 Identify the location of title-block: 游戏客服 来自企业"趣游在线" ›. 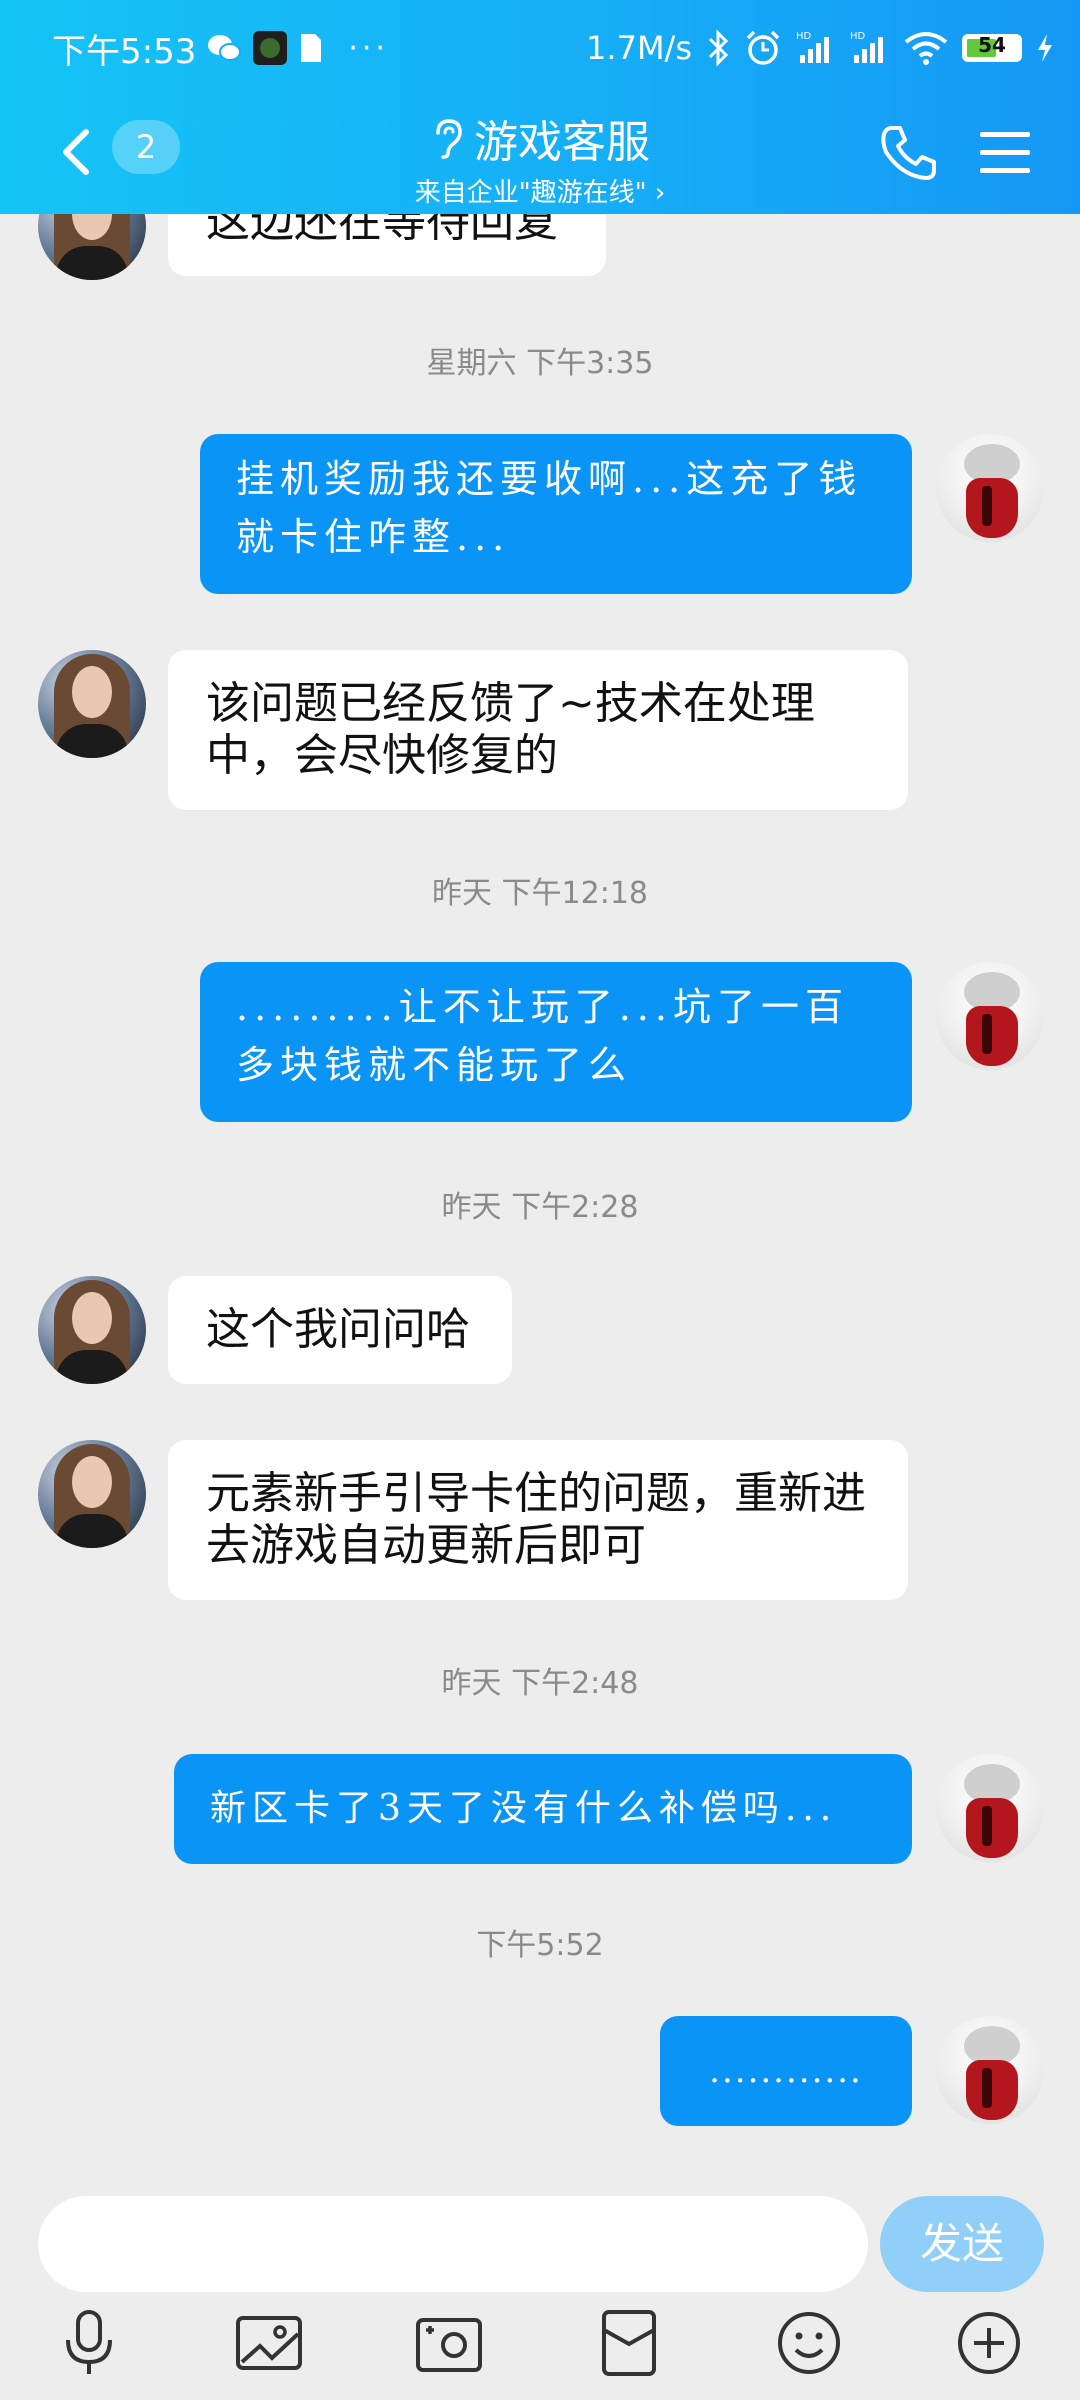
(540, 157).